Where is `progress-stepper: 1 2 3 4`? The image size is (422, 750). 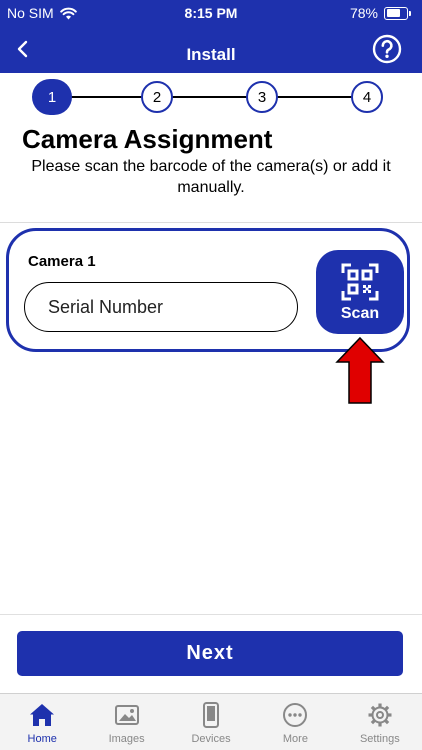 progress-stepper: 1 2 3 4 is located at coordinates (211, 97).